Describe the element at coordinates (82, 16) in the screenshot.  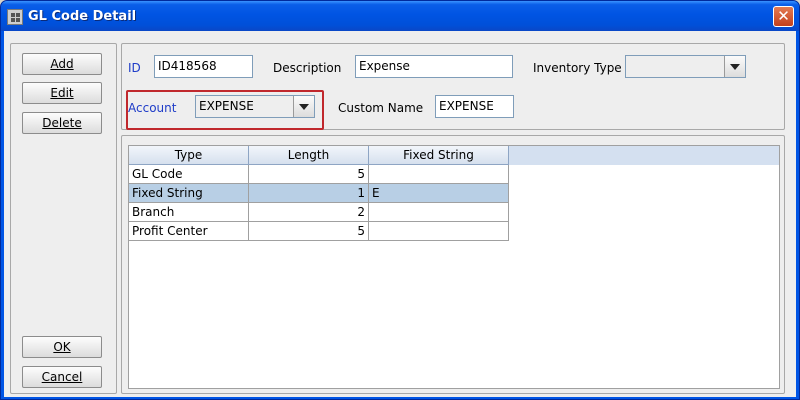
I see `window-title: GL Code Detail` at that location.